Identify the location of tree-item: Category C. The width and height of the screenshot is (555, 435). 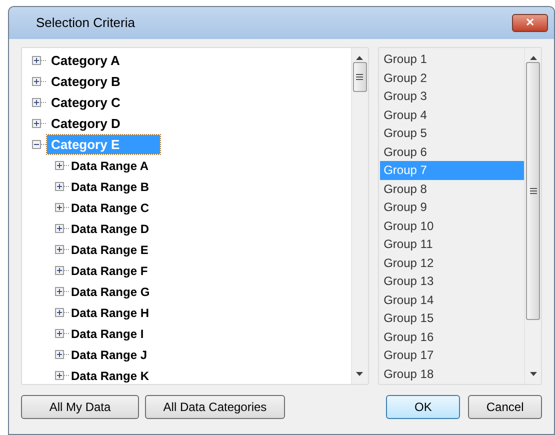
(85, 102).